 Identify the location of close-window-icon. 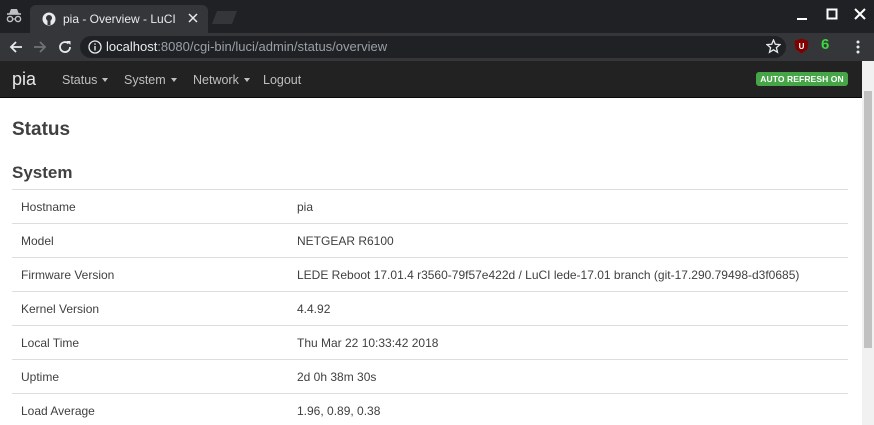
(860, 15).